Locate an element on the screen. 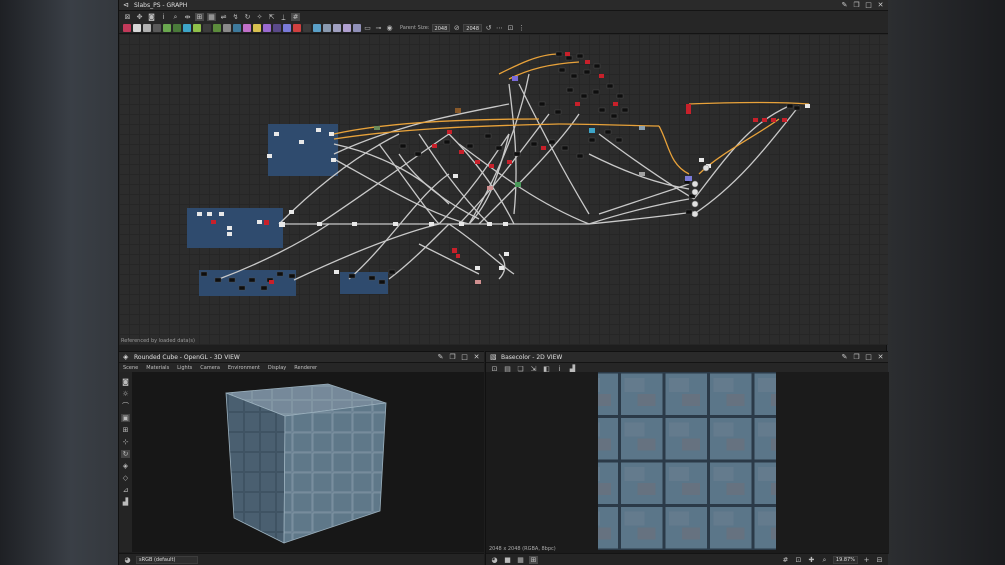 The width and height of the screenshot is (1005, 565). checker-icon: ▦ is located at coordinates (520, 560).